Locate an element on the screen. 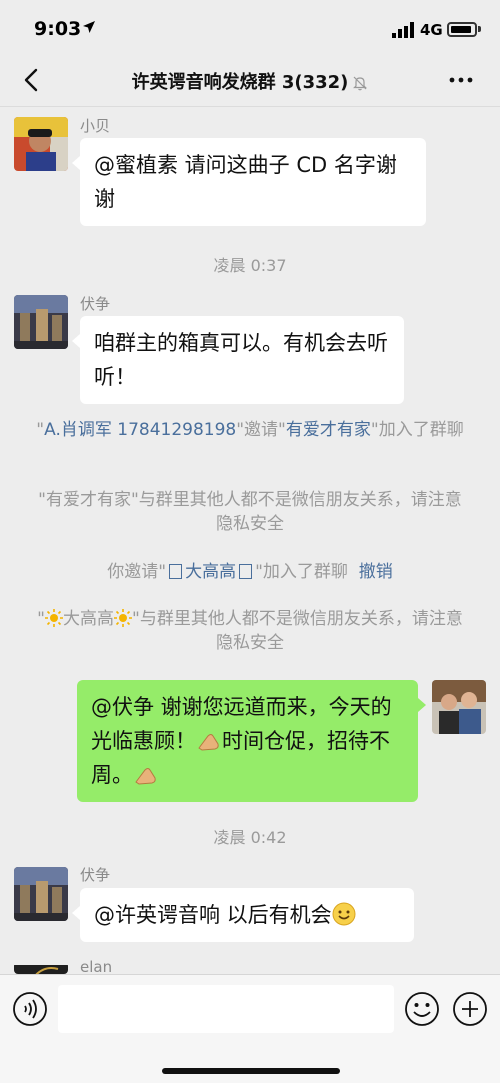  system-message-privacy: " 大高高 "与群里其他人都不是微信朋友关系，请注意隐私安全 is located at coordinates (250, 631).